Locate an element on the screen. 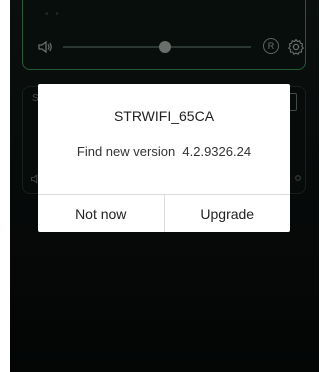 The image size is (327, 372). not-now-button: Not now is located at coordinates (101, 213).